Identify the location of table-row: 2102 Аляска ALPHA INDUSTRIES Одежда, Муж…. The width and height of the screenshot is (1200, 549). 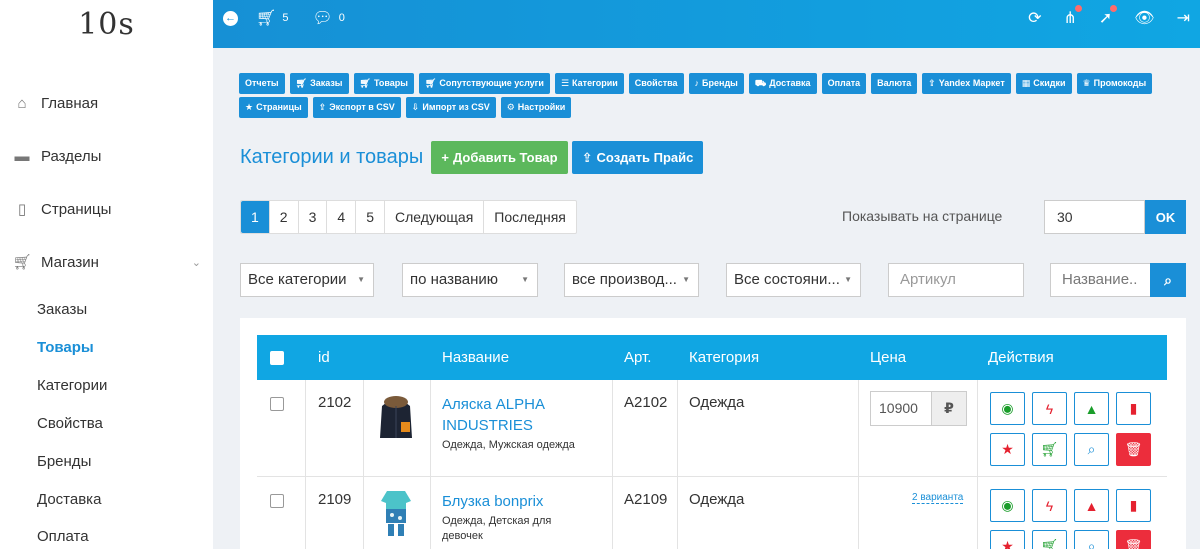
(712, 428).